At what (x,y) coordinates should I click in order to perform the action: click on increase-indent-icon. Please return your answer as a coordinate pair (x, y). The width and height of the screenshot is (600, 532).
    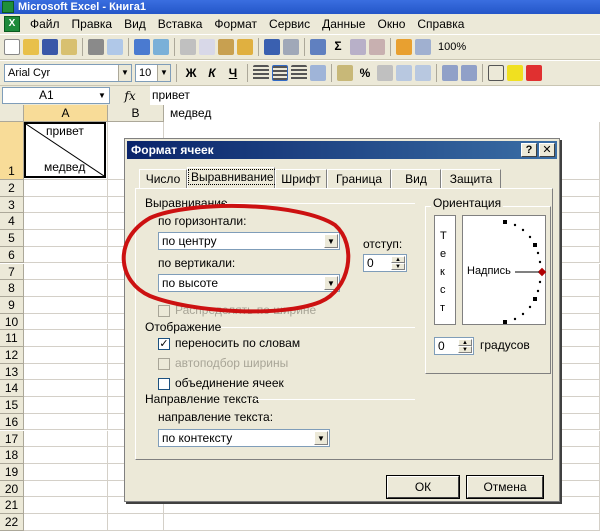
    Looking at the image, I should click on (469, 73).